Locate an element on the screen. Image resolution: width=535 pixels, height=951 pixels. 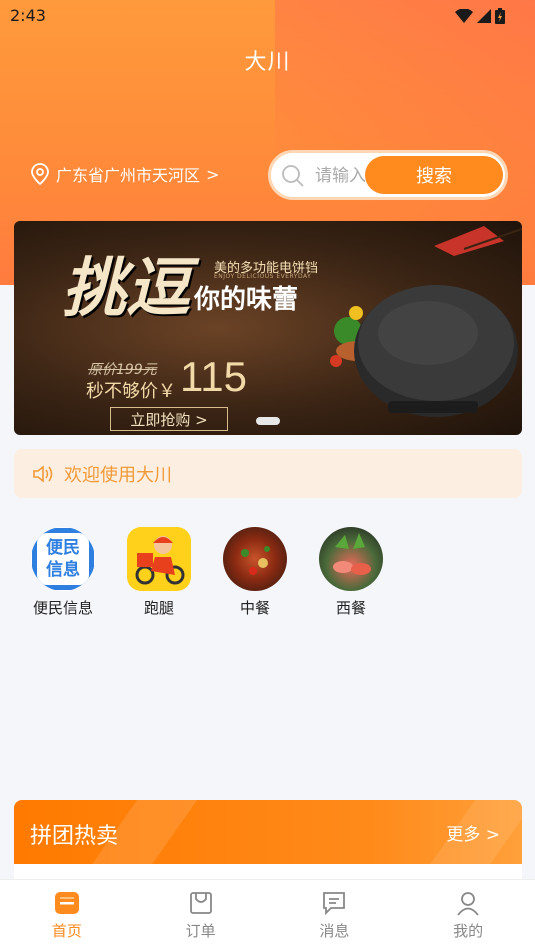
electric-pan-image is located at coordinates (424, 351).